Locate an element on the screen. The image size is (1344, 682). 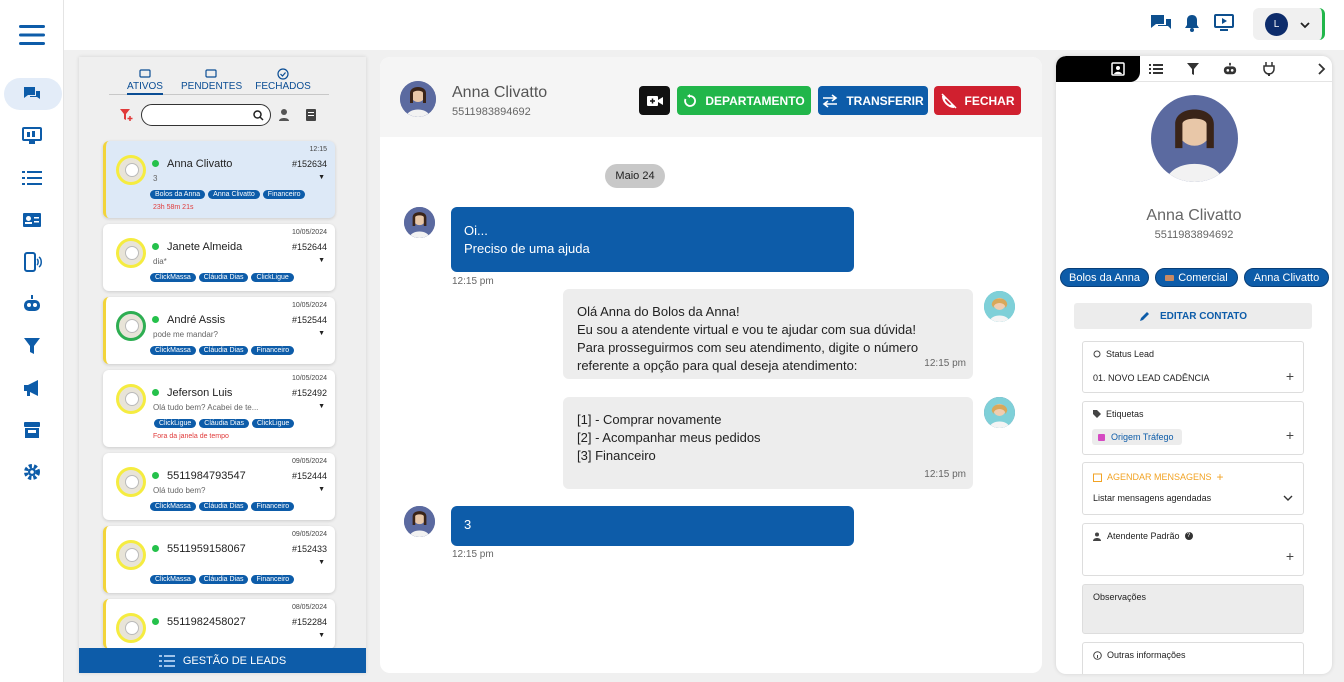
department-button: DEPARTAMENTO is located at coordinates (744, 100).